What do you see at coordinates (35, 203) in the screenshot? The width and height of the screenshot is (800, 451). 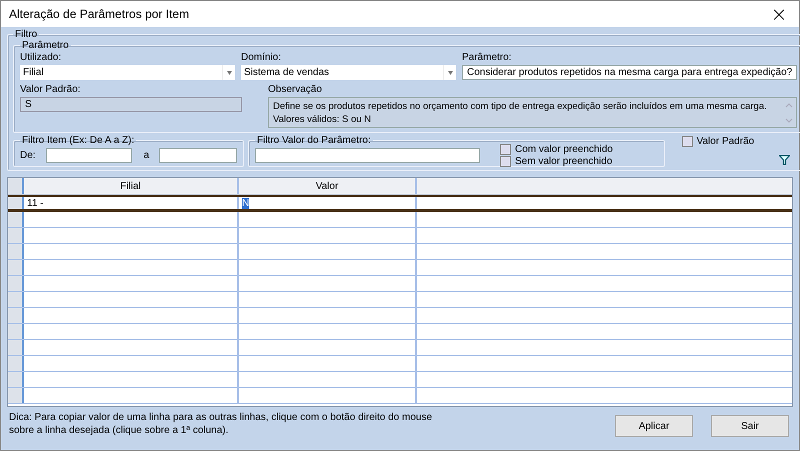 I see `table-cell: 11 -` at bounding box center [35, 203].